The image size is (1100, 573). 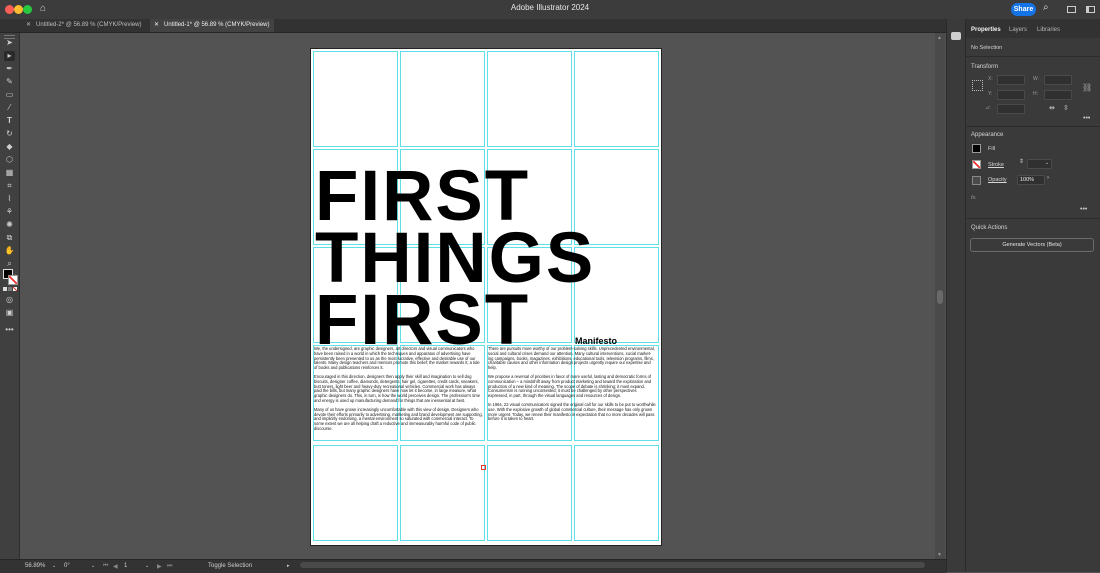 I want to click on tab-untitled-1: ✕ Untitled-1* @ 56.89 % (CMYK/Preview), so click(x=212, y=25).